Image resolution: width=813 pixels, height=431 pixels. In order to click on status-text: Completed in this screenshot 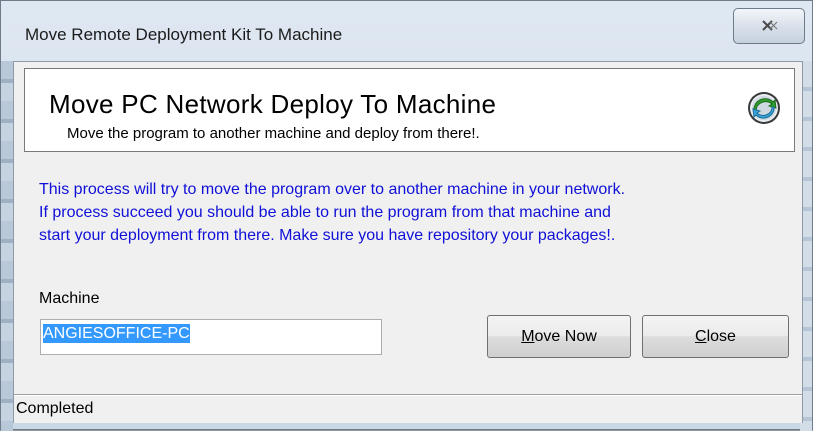, I will do `click(55, 408)`.